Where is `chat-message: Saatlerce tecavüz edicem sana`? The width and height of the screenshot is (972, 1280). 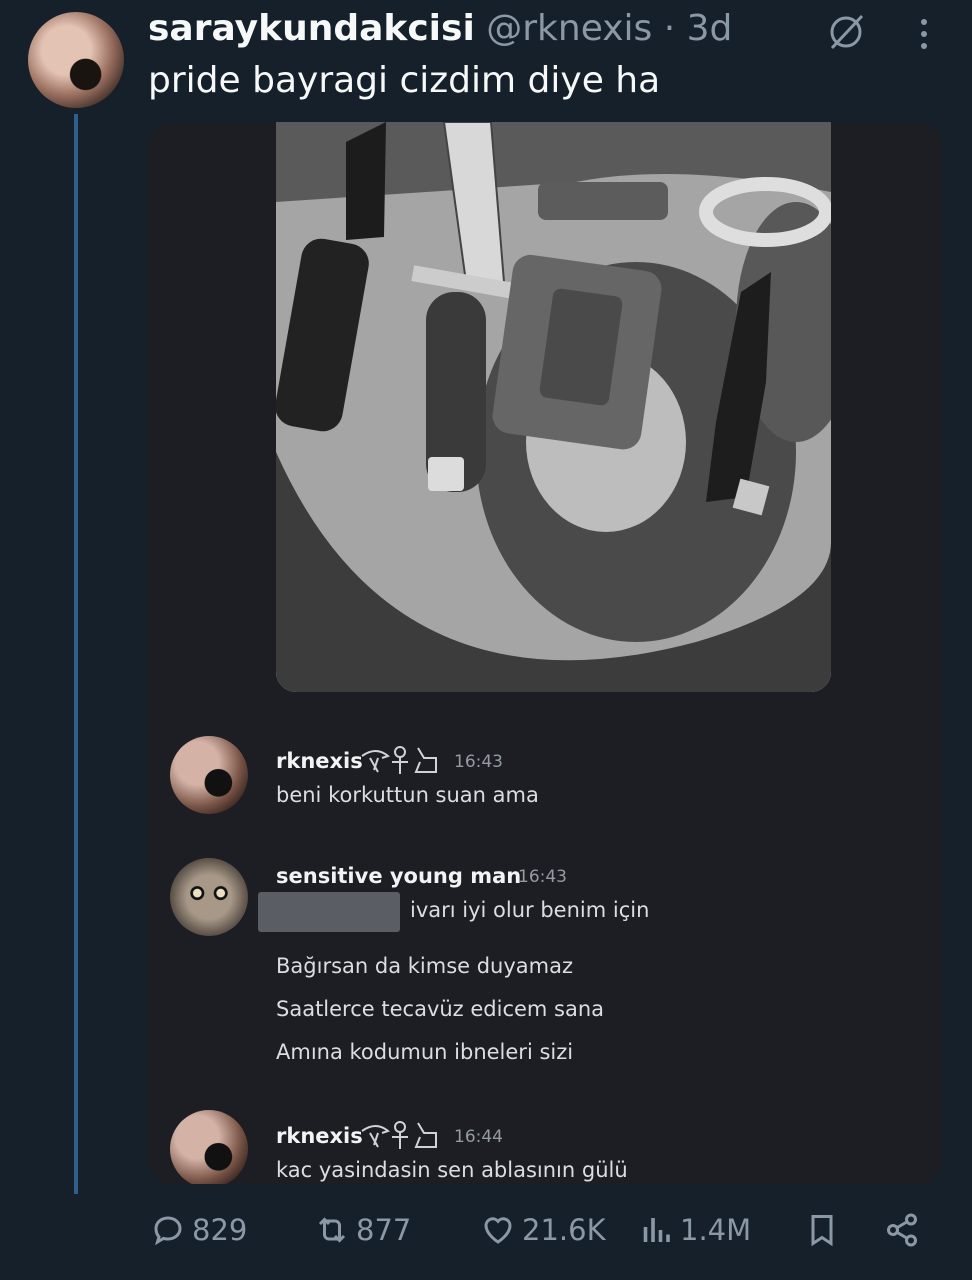 chat-message: Saatlerce tecavüz edicem sana is located at coordinates (440, 1009).